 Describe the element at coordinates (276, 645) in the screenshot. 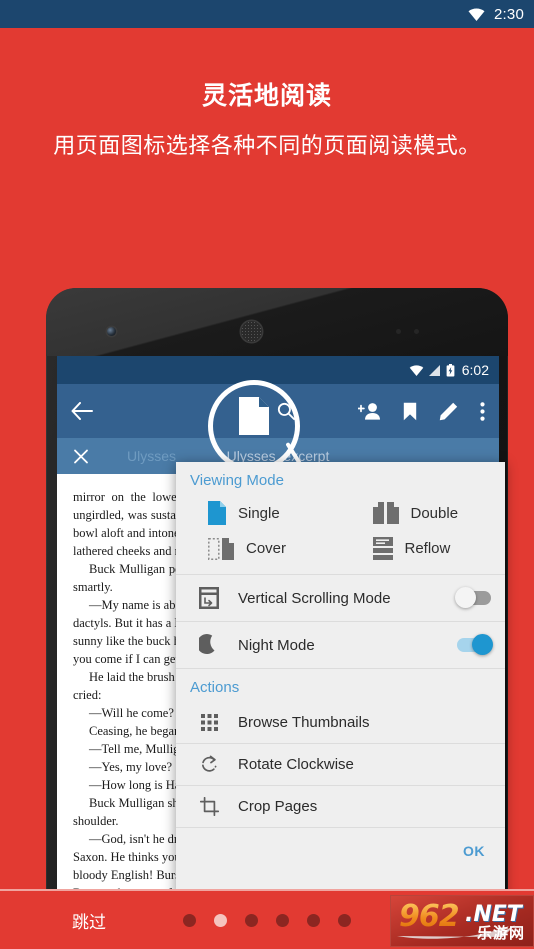

I see `setting-label: Night Mode` at that location.